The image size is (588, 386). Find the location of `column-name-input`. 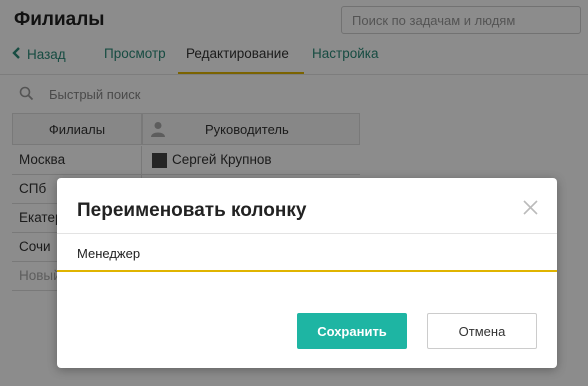

column-name-input is located at coordinates (307, 253).